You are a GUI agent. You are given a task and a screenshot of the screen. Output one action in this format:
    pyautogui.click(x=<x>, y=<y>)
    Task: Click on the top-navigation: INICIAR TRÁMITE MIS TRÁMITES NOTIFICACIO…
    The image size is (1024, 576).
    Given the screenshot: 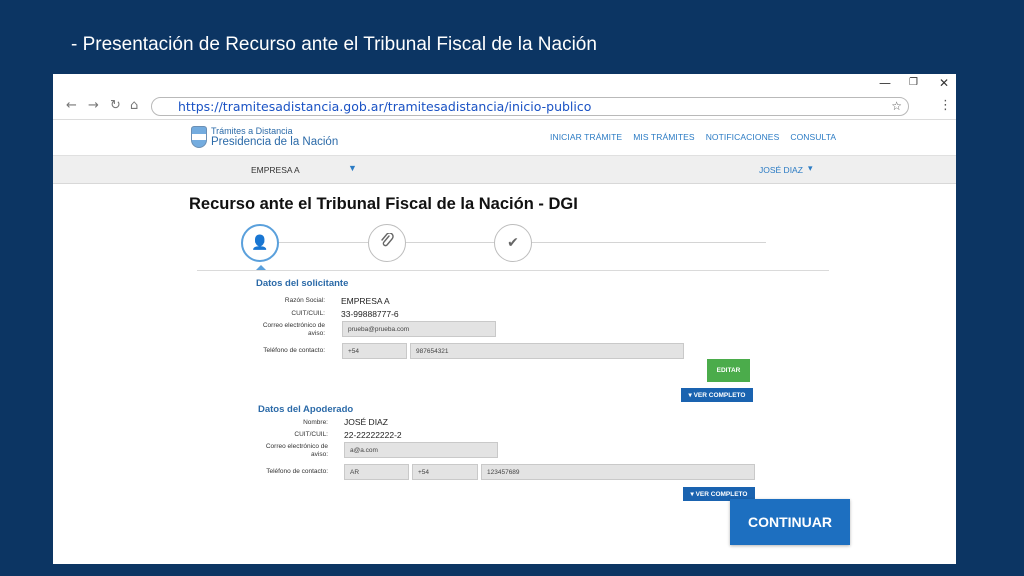 What is the action you would take?
    pyautogui.click(x=693, y=137)
    